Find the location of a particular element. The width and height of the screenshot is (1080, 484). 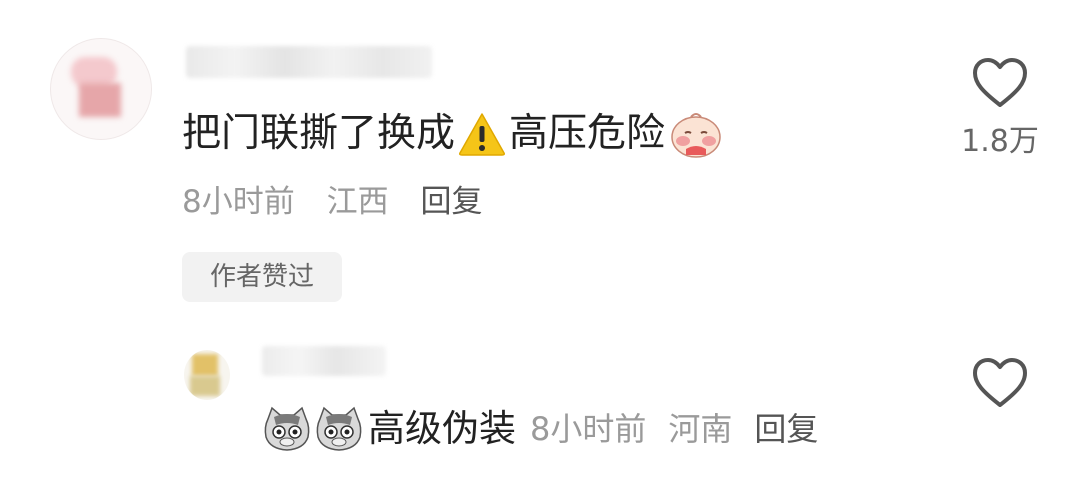

reply-comment: 高级伪装 8小时前 河南 回复 is located at coordinates (540, 429).